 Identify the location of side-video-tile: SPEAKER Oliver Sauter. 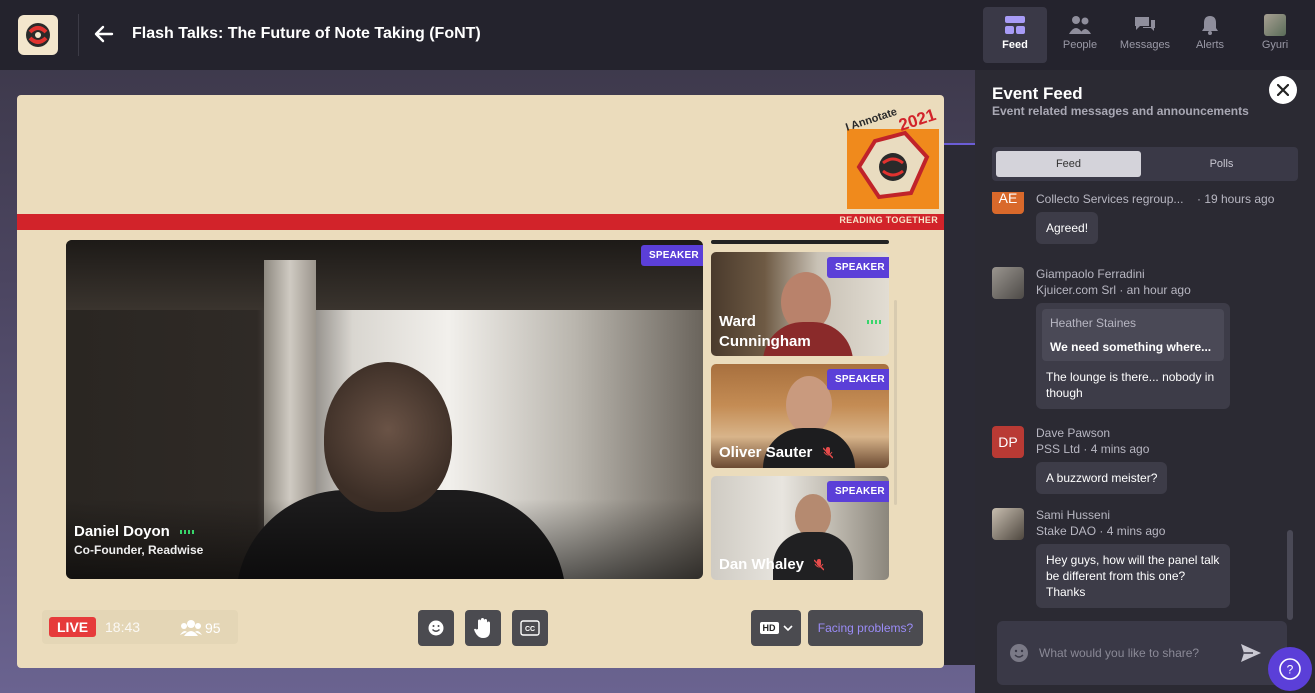
(800, 416).